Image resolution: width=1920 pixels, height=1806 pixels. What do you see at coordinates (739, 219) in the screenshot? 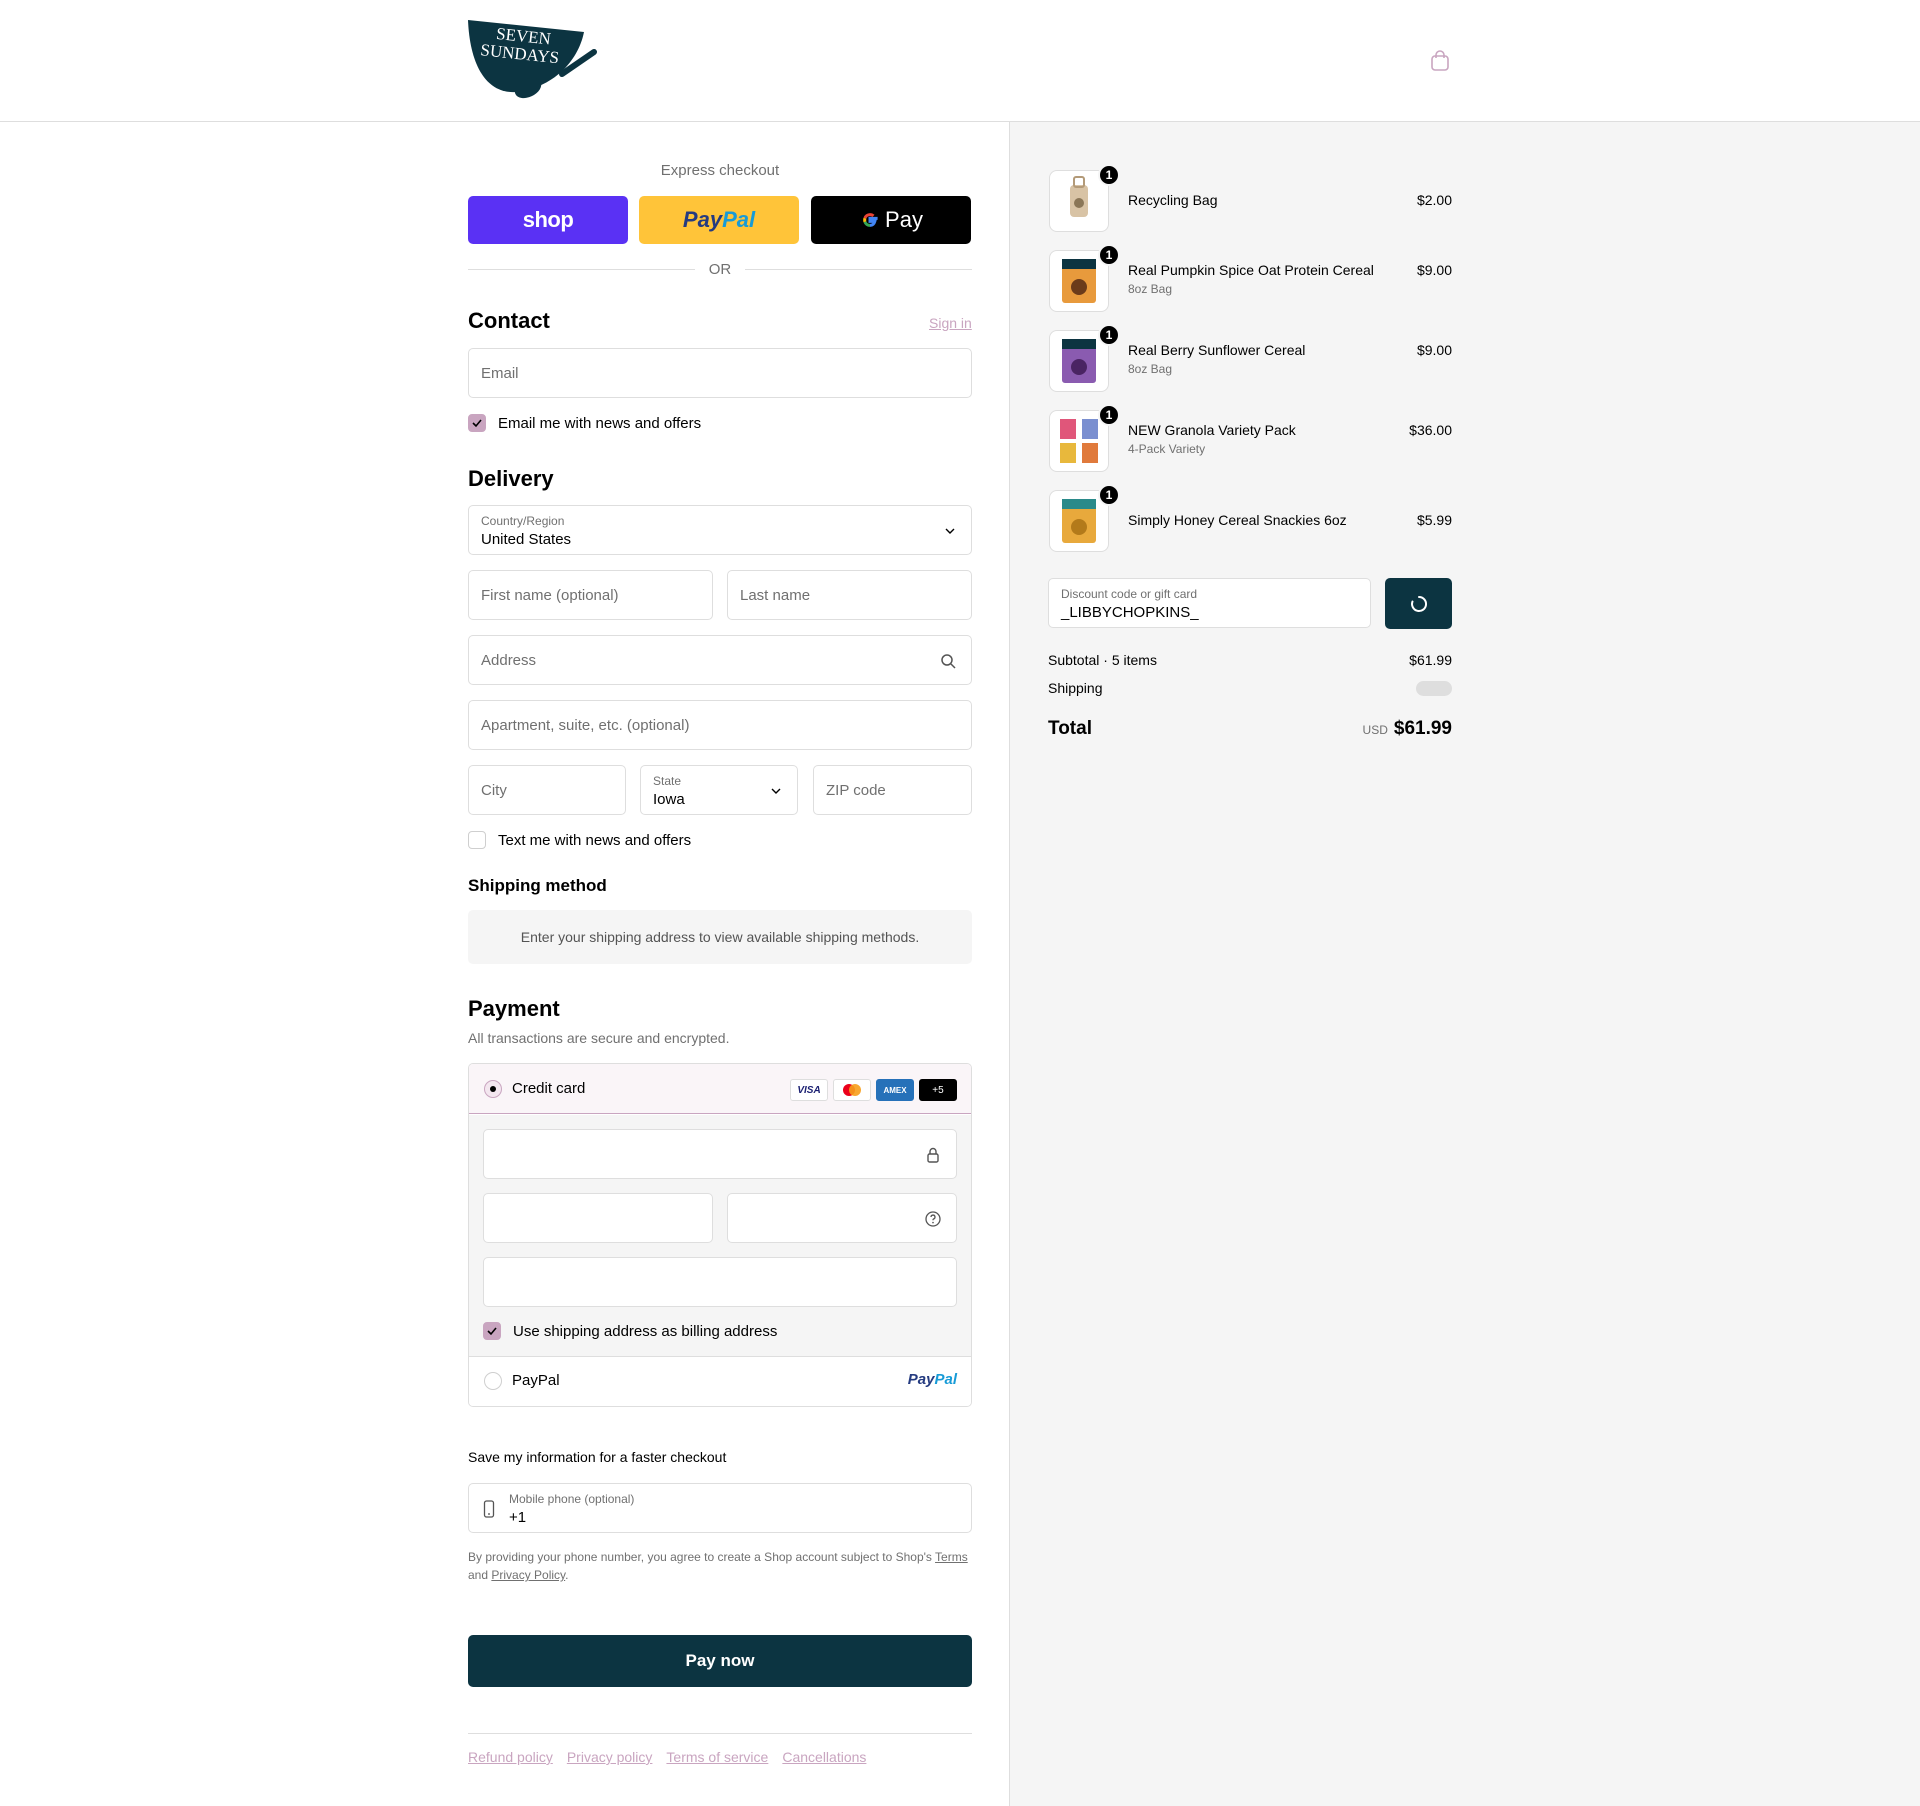
I see `paypal-label-pal: Pal` at bounding box center [739, 219].